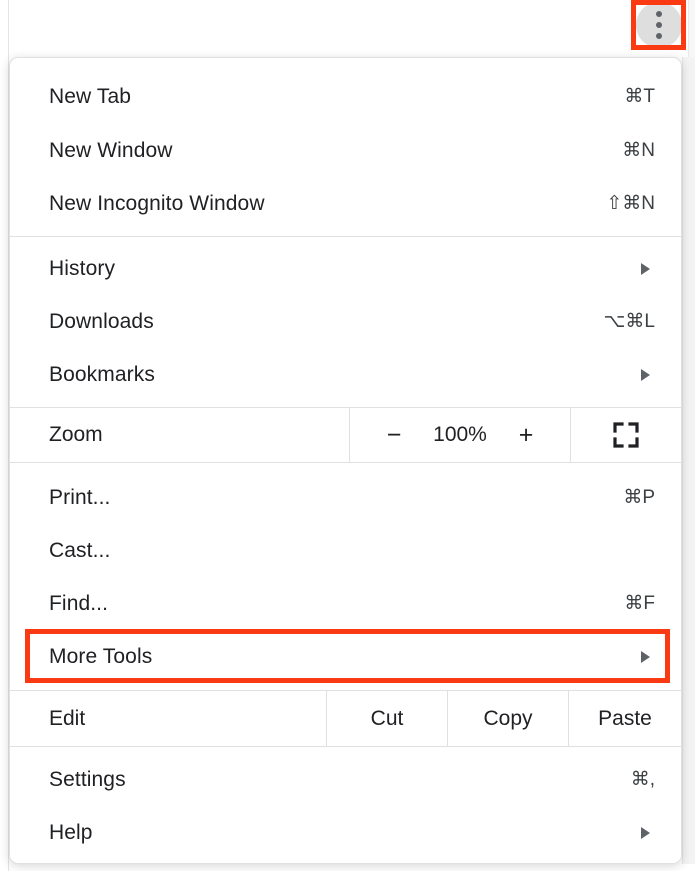  I want to click on zoom-controls: − 100% +, so click(460, 435).